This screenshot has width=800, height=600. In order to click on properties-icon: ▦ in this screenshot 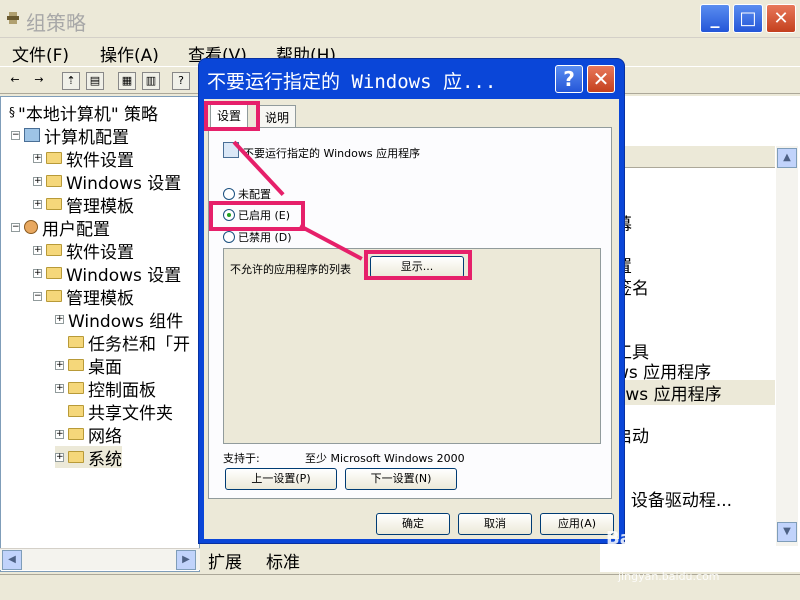, I will do `click(127, 81)`.